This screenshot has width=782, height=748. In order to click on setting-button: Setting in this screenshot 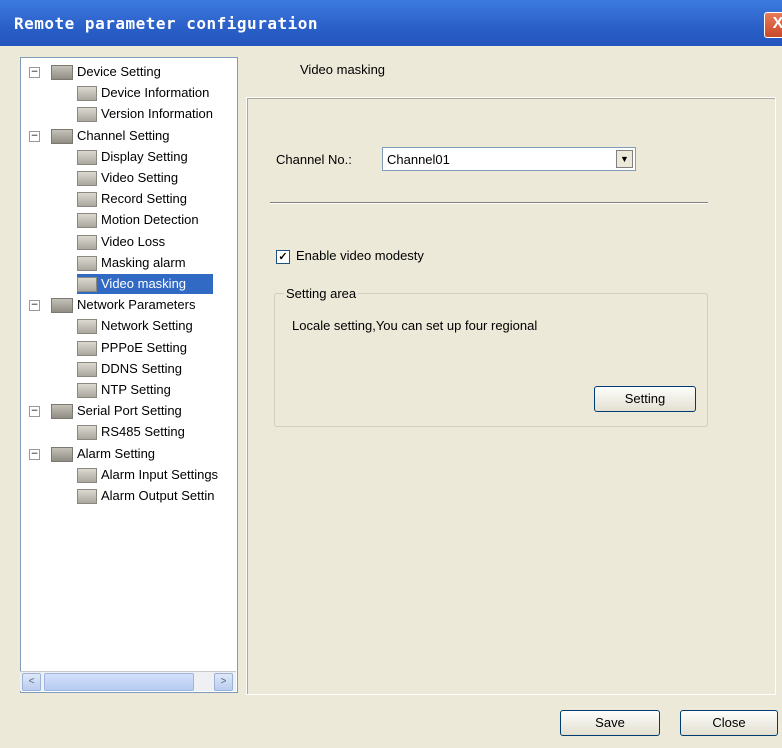, I will do `click(645, 399)`.